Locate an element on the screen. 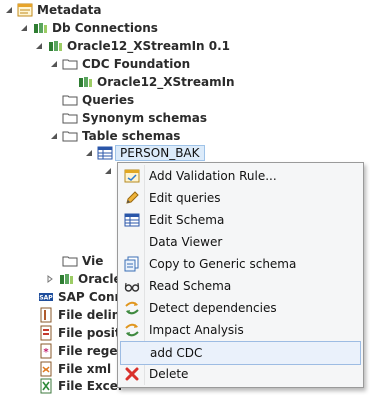  tree-node-db-connections: Db Connections is located at coordinates (88, 28).